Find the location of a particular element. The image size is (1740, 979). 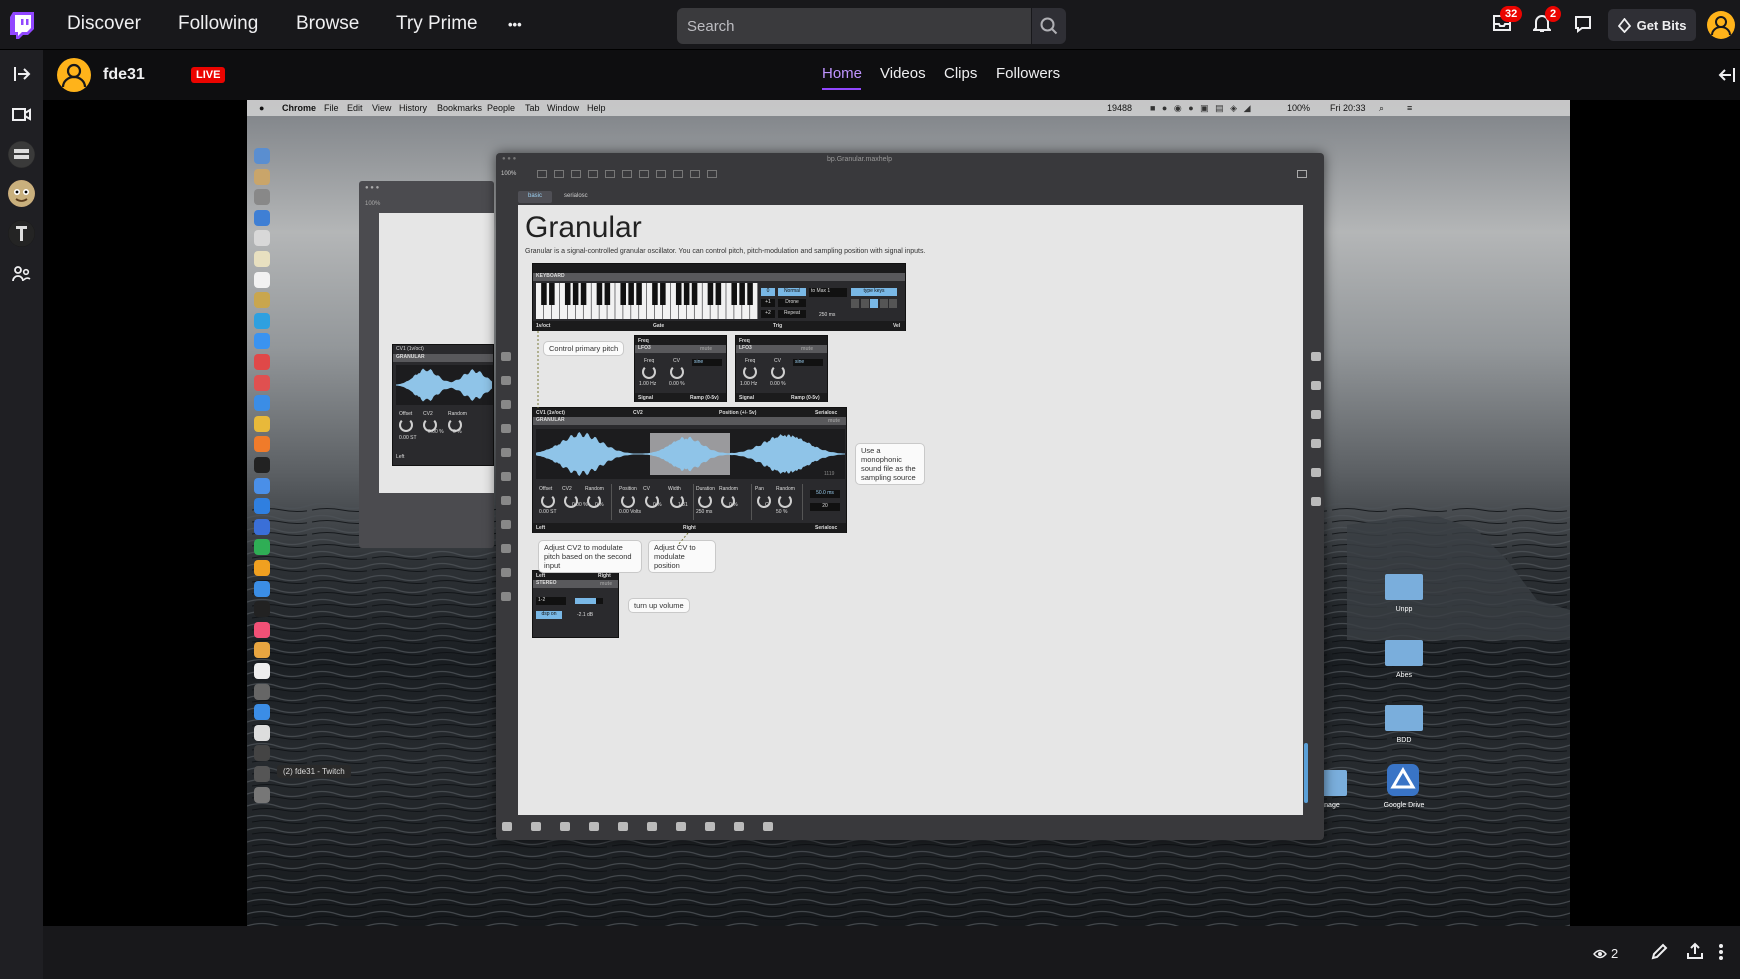

more-menu-button: ••• is located at coordinates (515, 24).